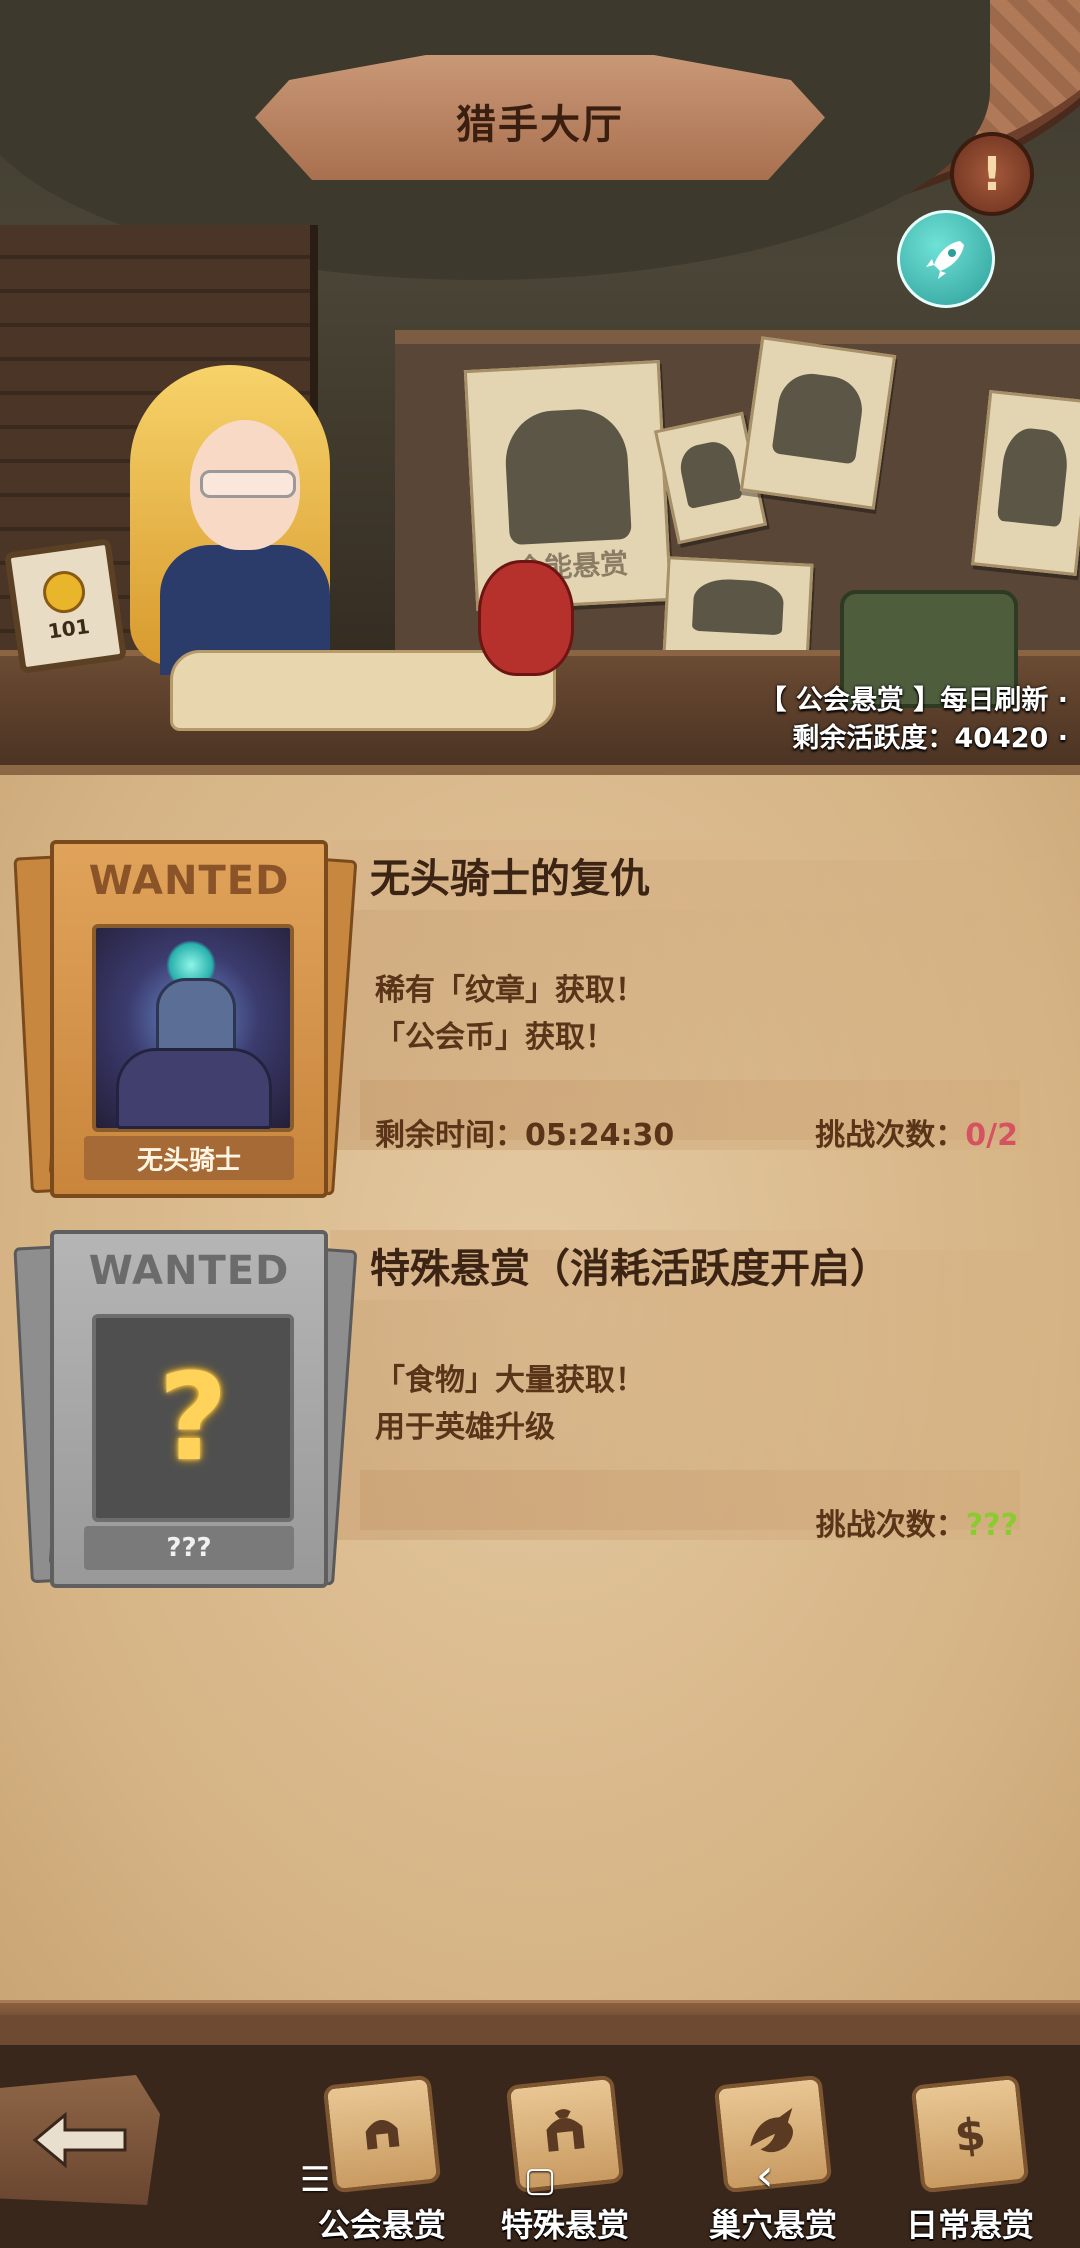 This screenshot has width=1080, height=2248. I want to click on coin-sign: 101, so click(65, 606).